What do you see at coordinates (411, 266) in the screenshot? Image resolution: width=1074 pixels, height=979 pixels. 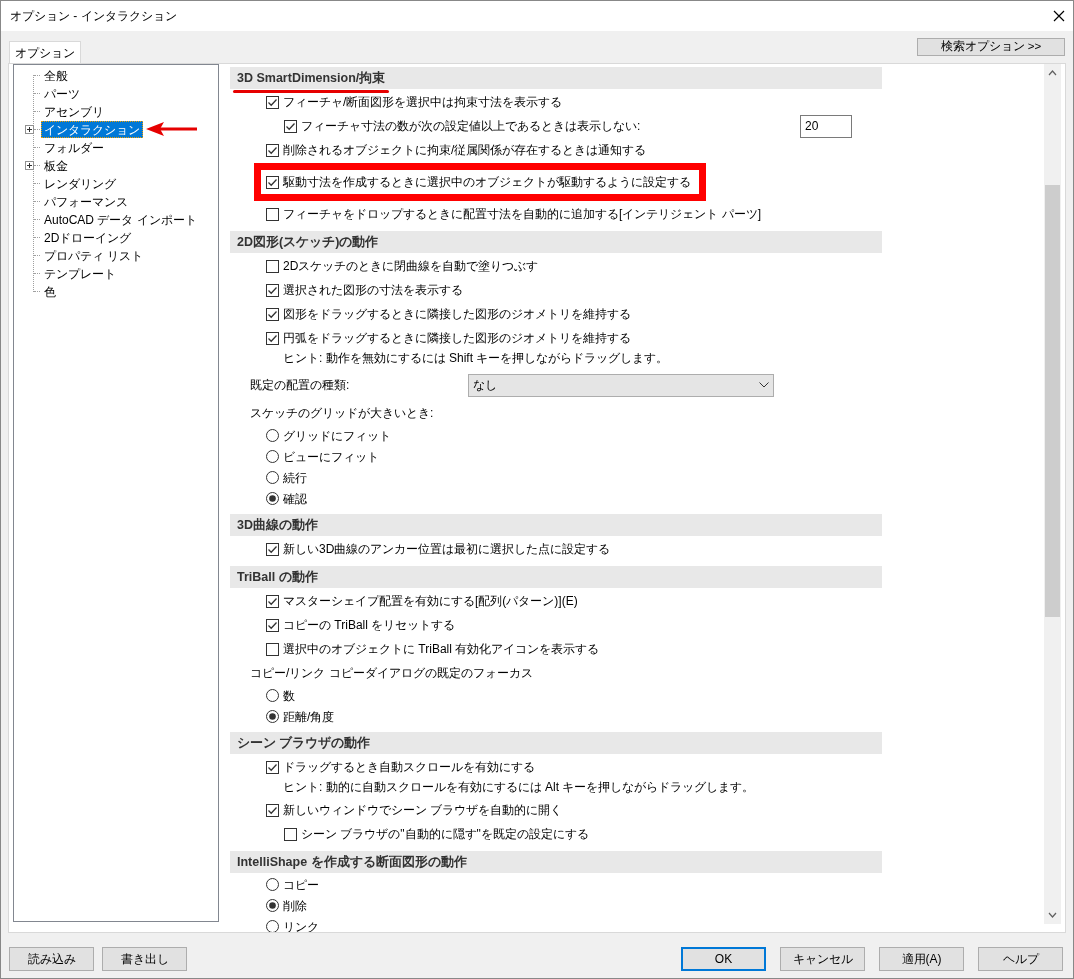 I see `checkbox-label: 2Dスケッチのときに閉曲線を自動で塗りつぶす` at bounding box center [411, 266].